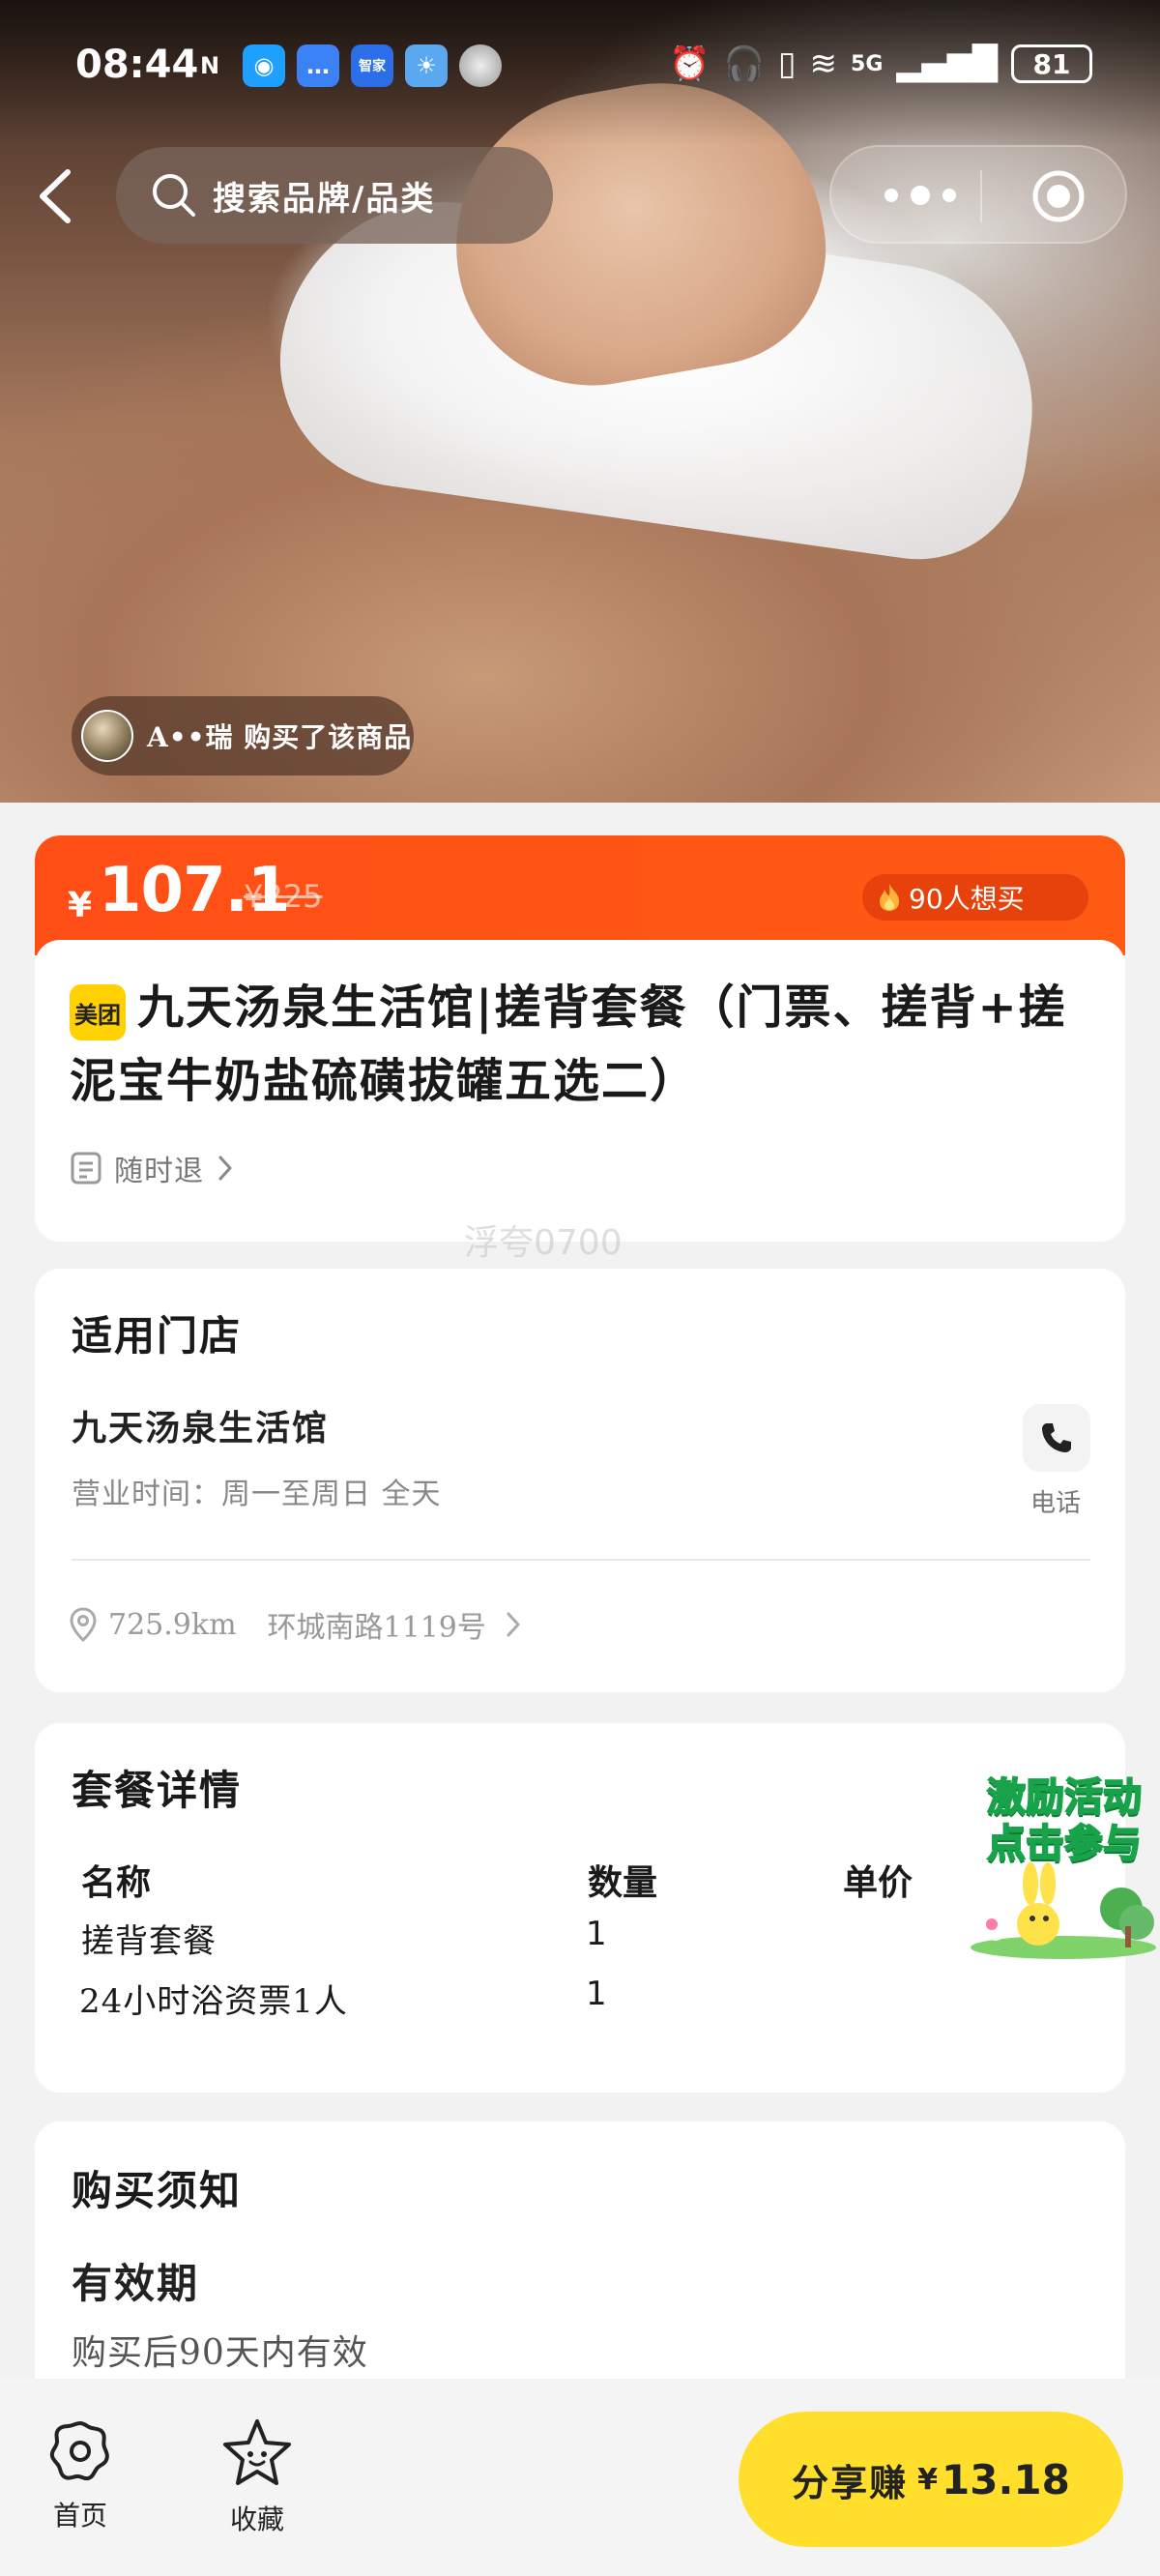  I want to click on location-pin-icon, so click(83, 1625).